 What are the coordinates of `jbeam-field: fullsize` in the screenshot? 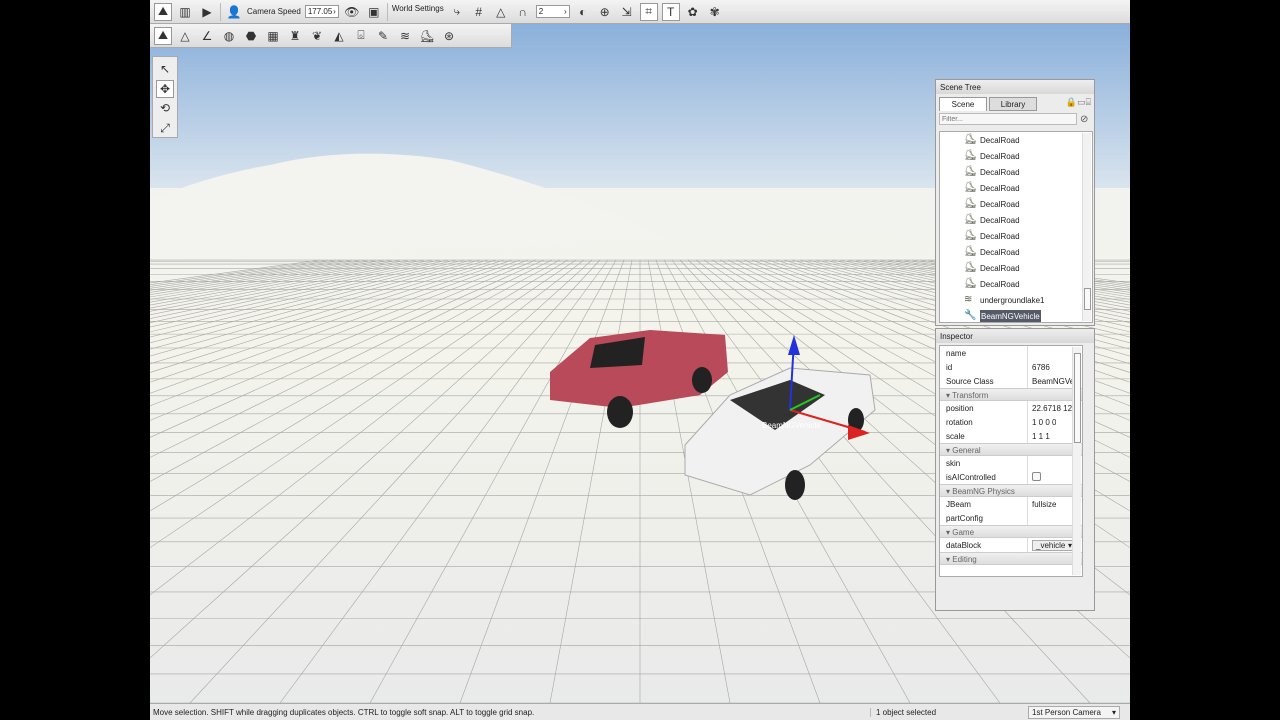 It's located at (1042, 504).